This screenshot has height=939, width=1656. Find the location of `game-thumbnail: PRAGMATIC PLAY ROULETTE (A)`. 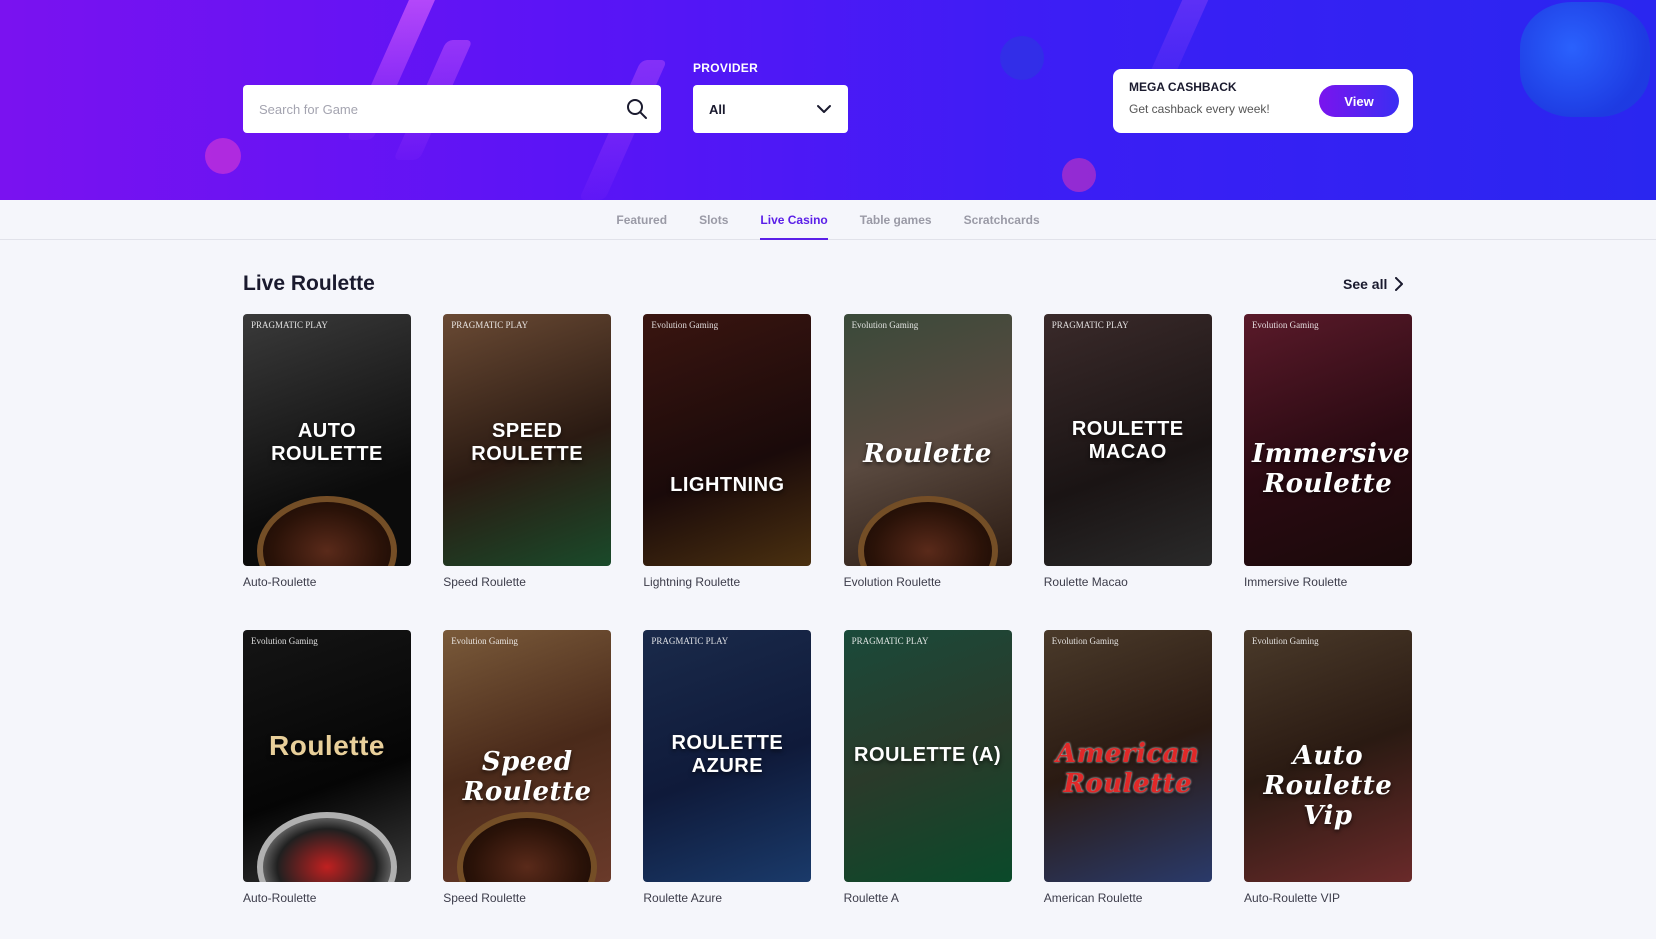

game-thumbnail: PRAGMATIC PLAY ROULETTE (A) is located at coordinates (927, 756).